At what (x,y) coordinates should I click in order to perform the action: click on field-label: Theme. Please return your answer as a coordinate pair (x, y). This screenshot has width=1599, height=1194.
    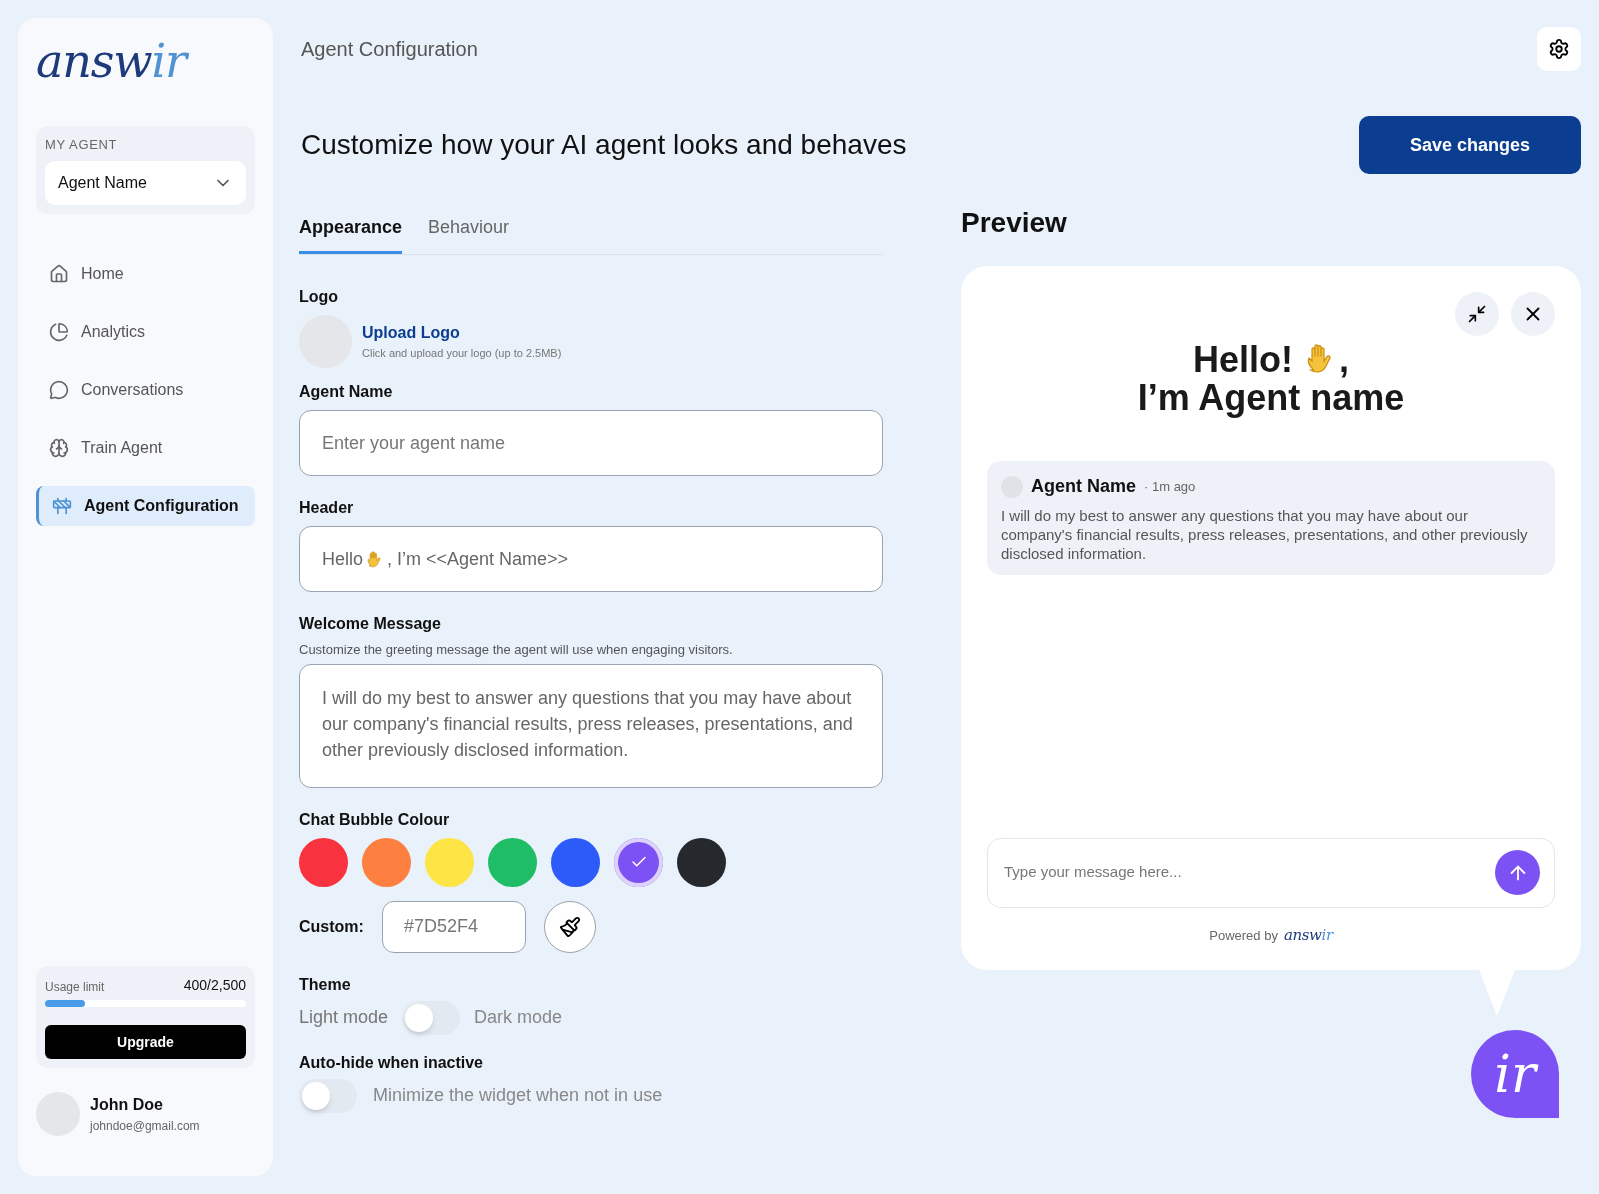
    Looking at the image, I should click on (325, 984).